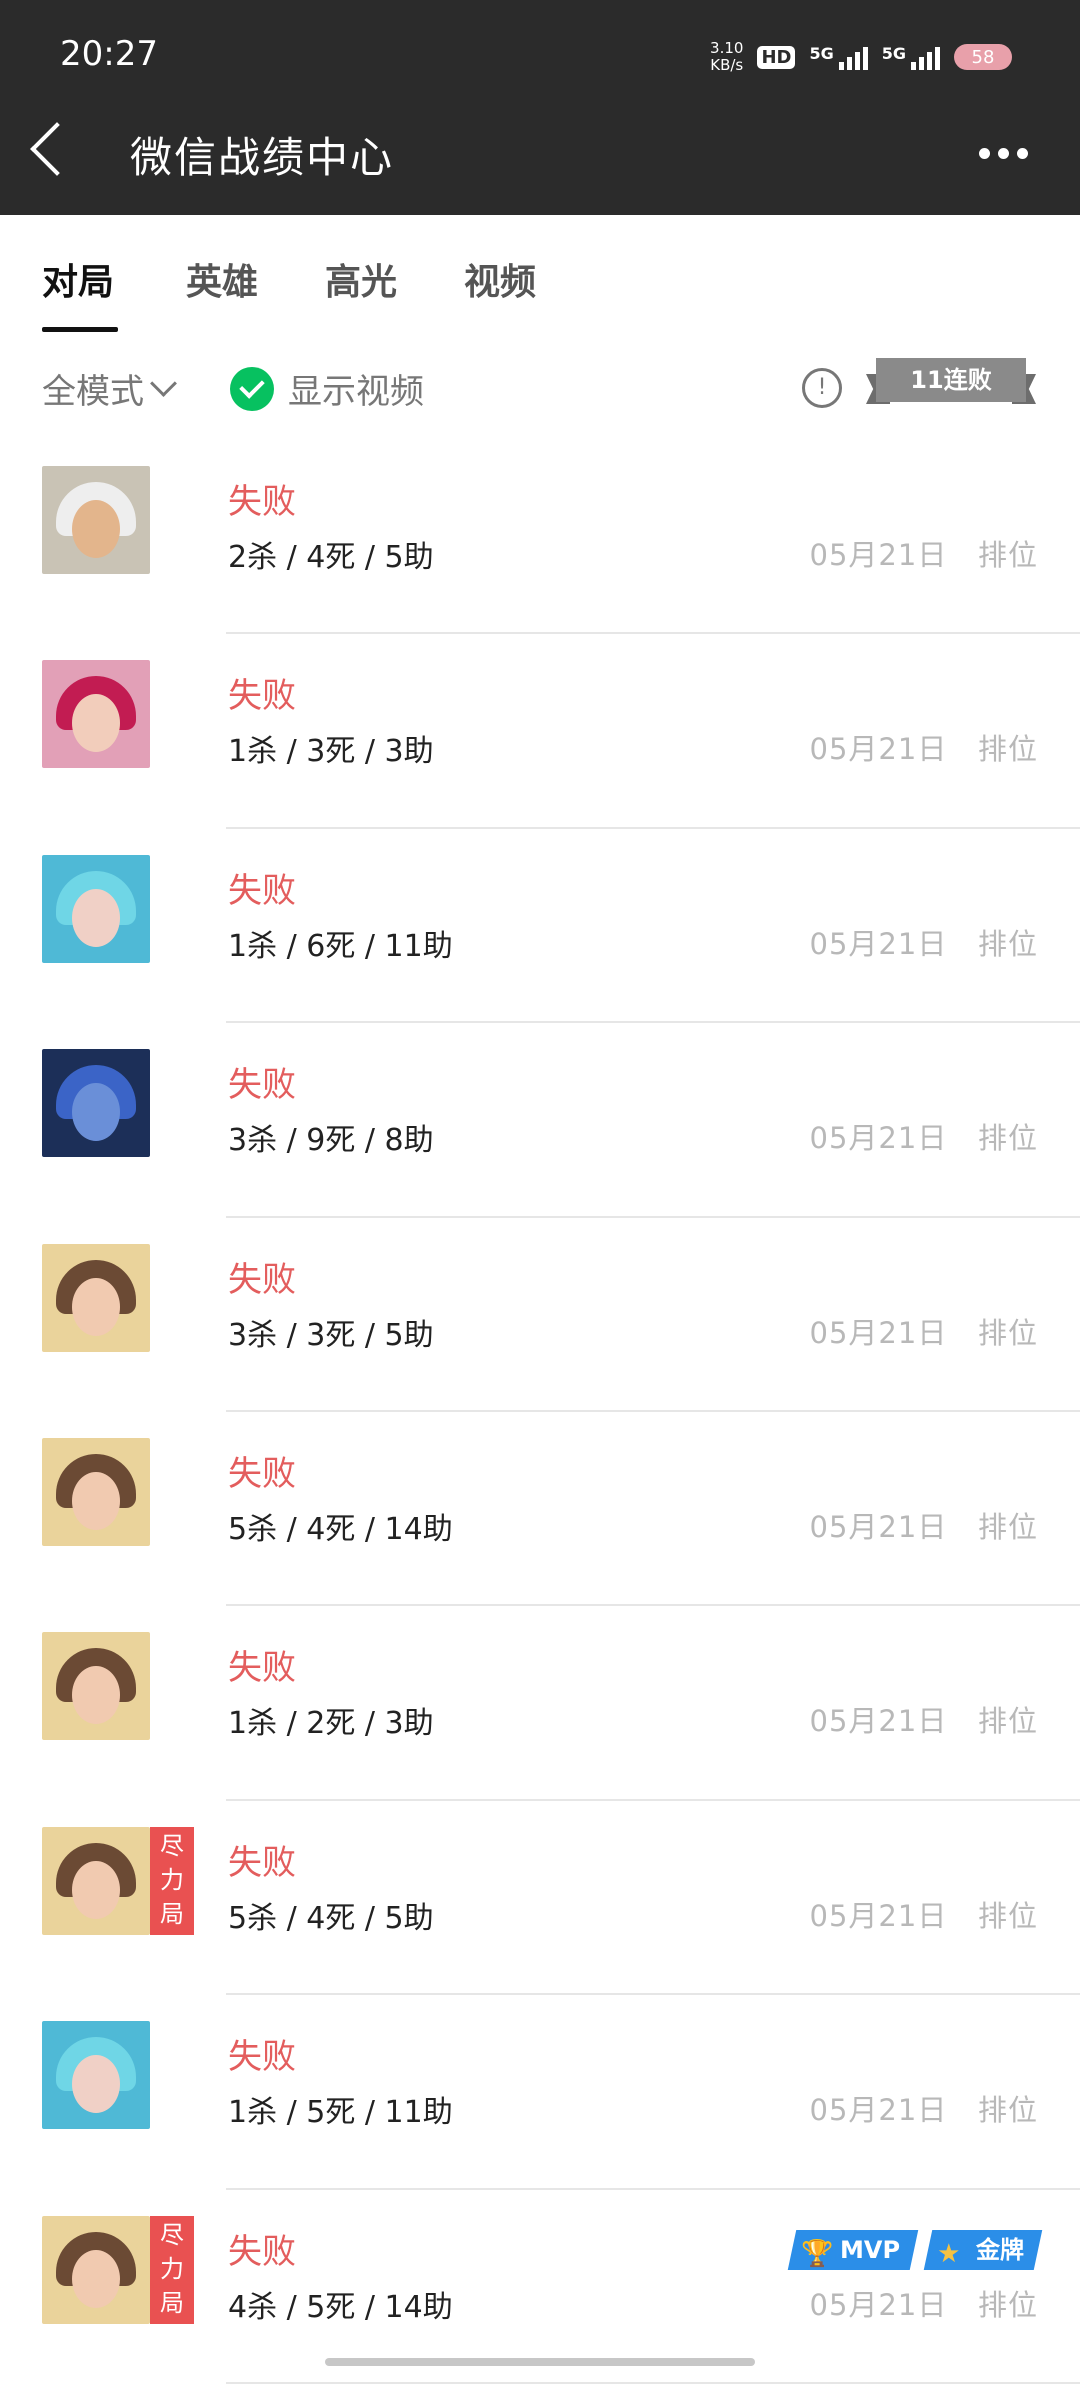 The image size is (1080, 2384). I want to click on status-time: 20:27, so click(109, 54).